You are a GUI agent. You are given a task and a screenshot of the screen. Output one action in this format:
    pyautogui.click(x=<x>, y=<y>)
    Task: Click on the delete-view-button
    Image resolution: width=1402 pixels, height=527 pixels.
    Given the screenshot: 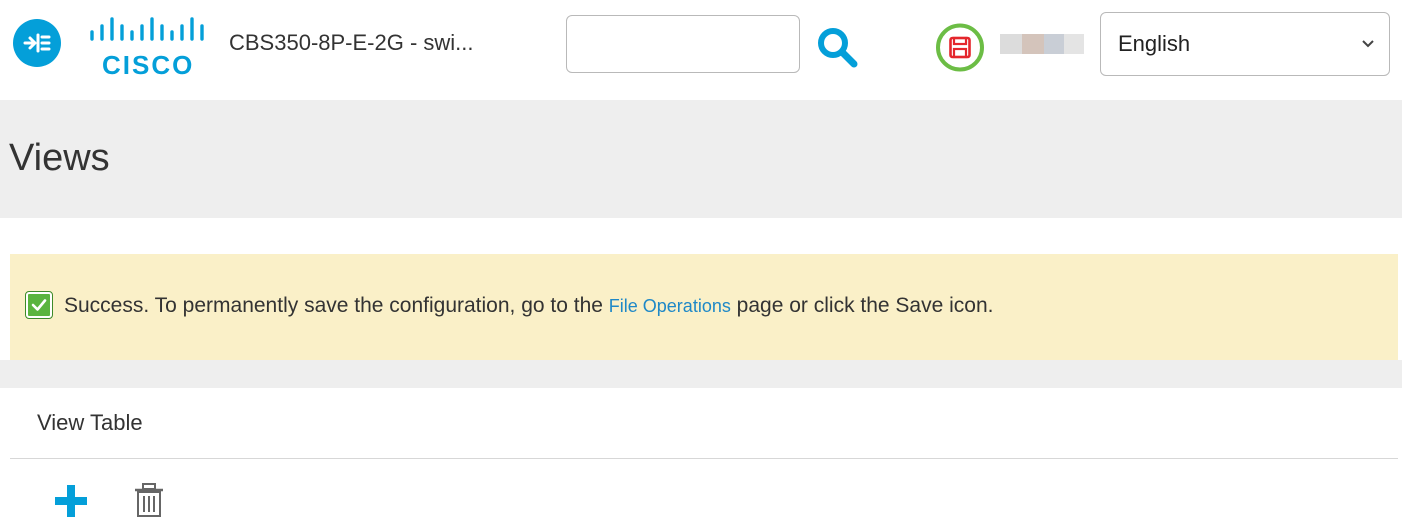 What is the action you would take?
    pyautogui.click(x=149, y=501)
    